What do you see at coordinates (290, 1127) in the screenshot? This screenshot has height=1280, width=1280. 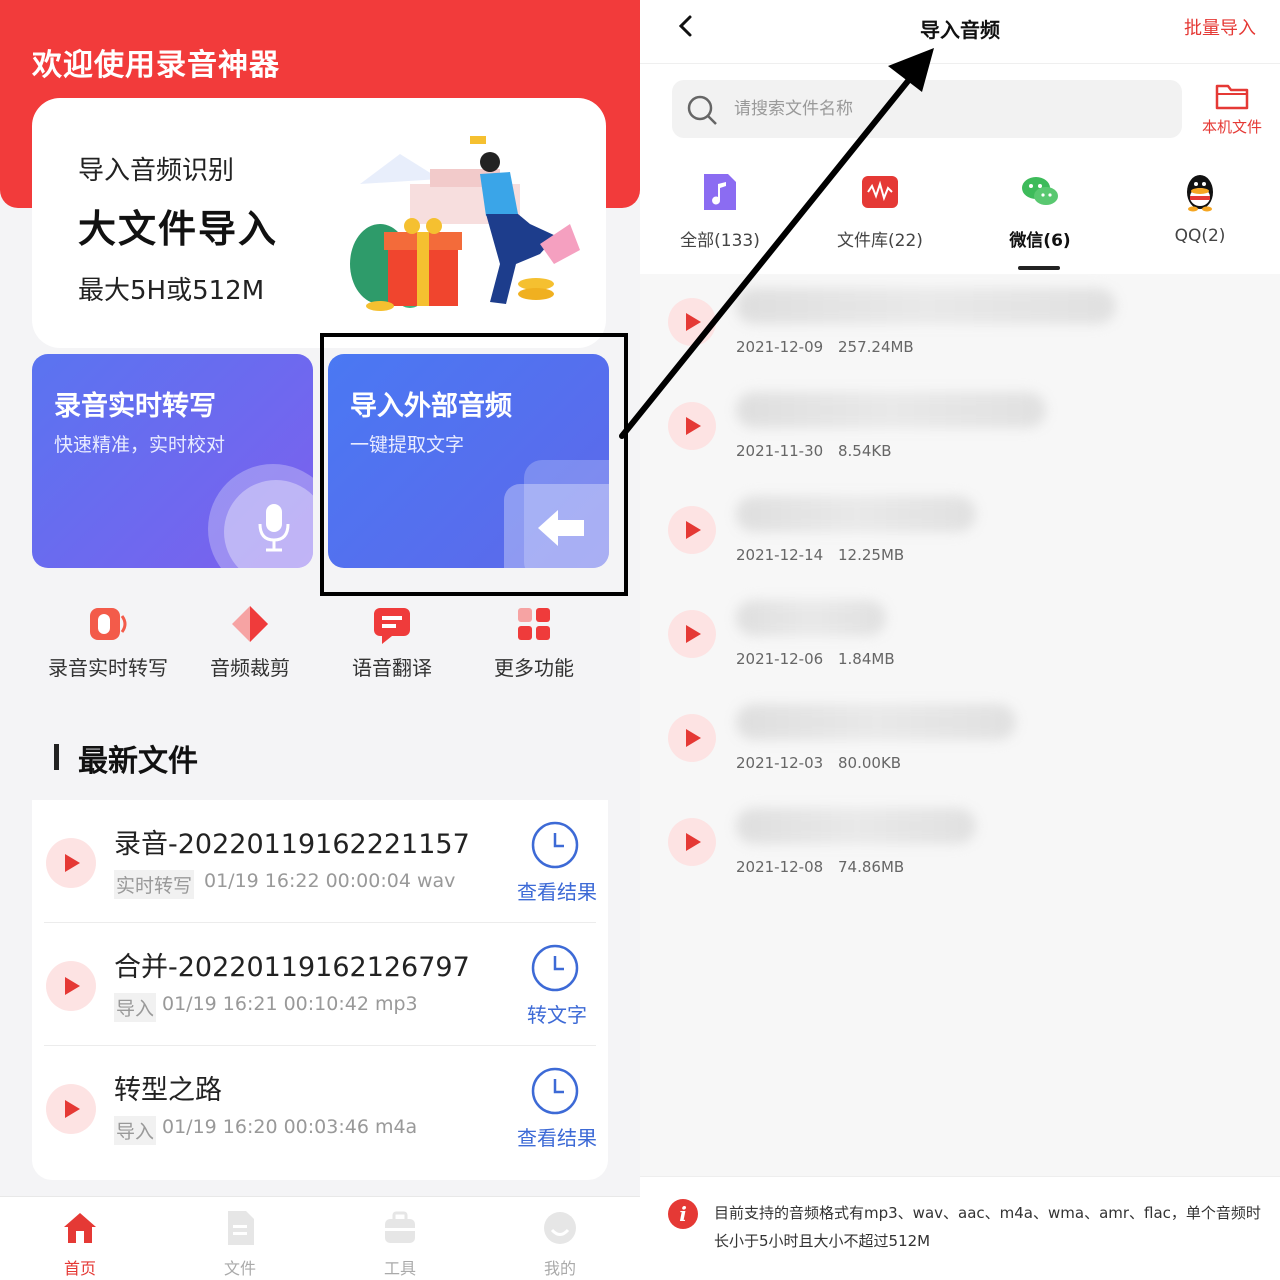 I see `file-meta: 01/19 16:20 00:03:46 m4a` at bounding box center [290, 1127].